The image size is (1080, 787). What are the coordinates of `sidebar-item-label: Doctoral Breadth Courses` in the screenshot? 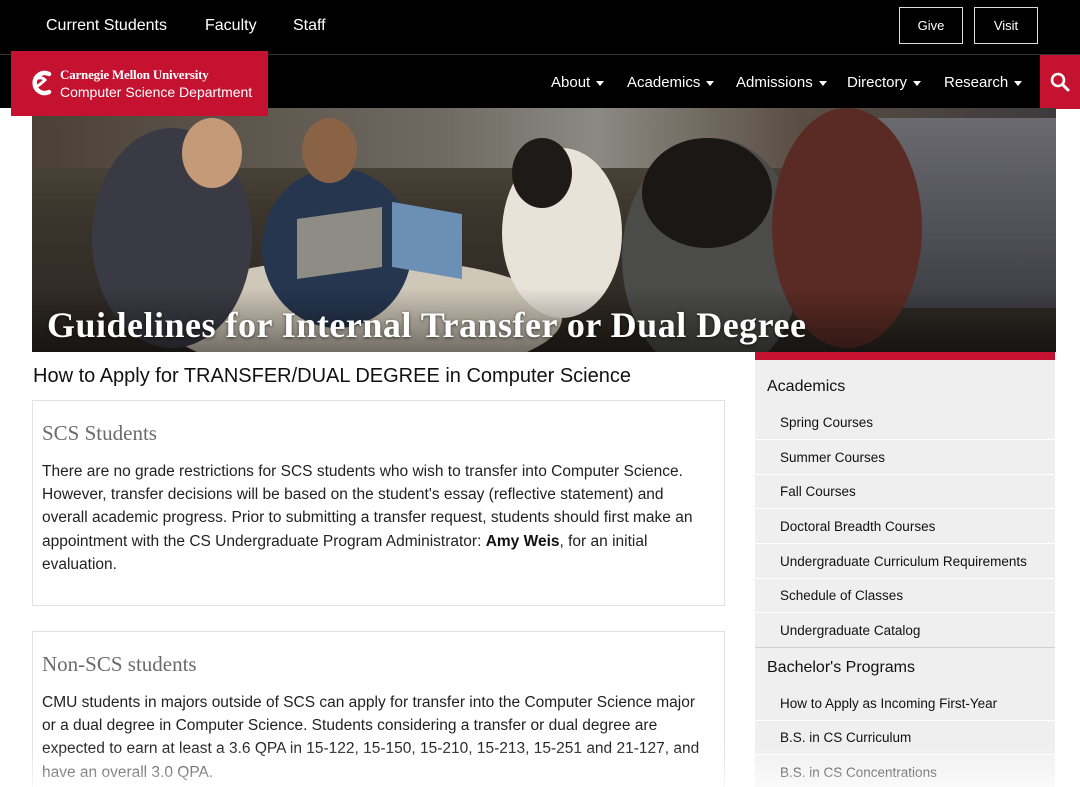 It's located at (858, 526).